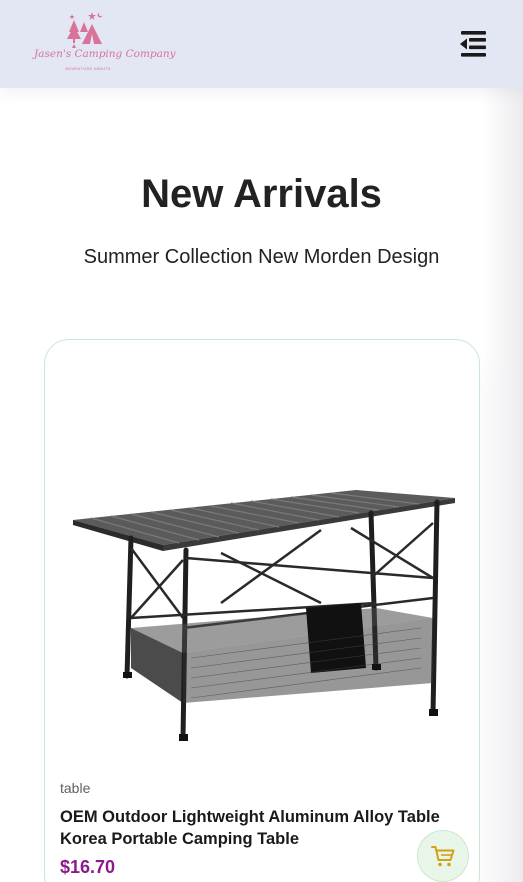 The image size is (523, 882). What do you see at coordinates (88, 867) in the screenshot?
I see `product-price: $16.70` at bounding box center [88, 867].